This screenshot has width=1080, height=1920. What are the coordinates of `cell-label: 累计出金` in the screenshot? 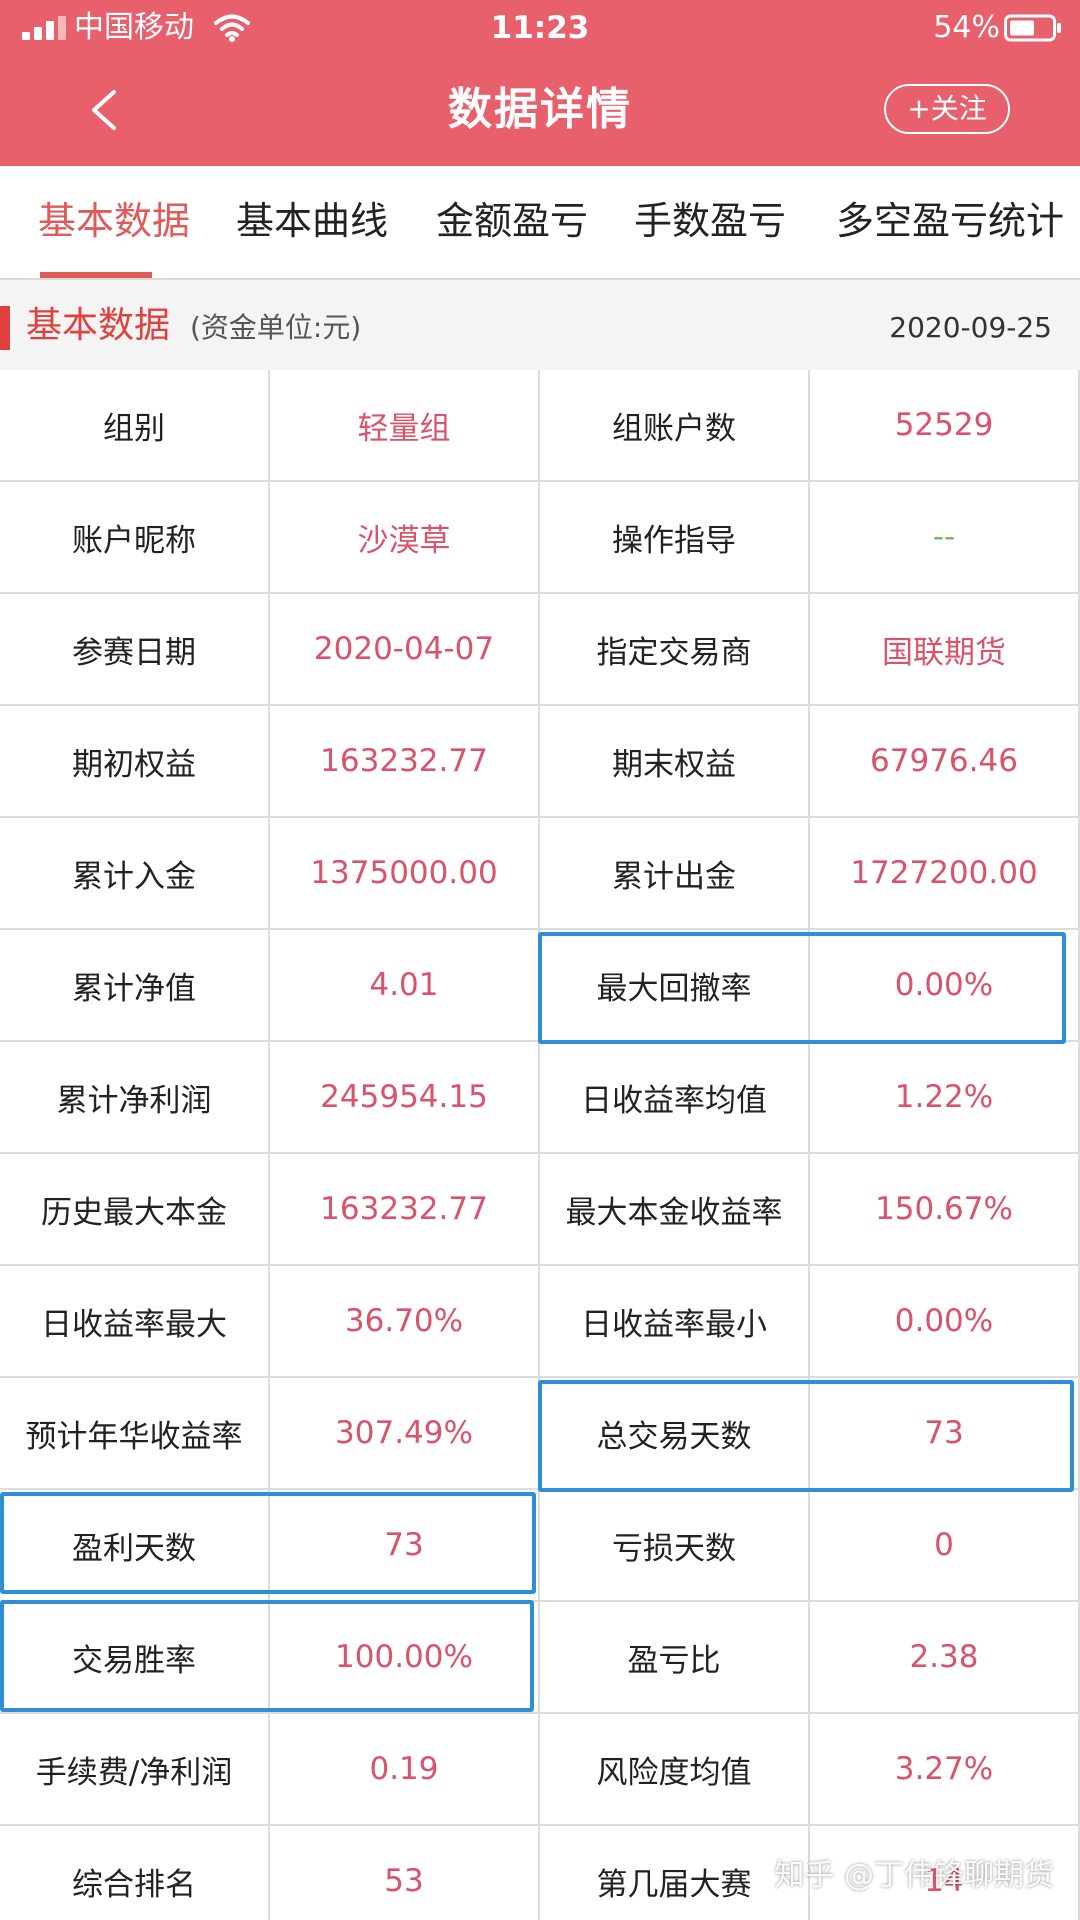 It's located at (675, 874).